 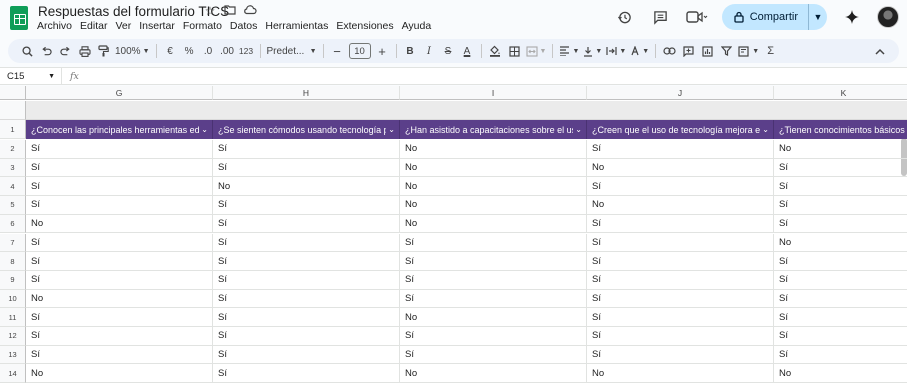 What do you see at coordinates (840, 129) in the screenshot?
I see `question-header-cell: ¿Tienen conocimientos básicos` at bounding box center [840, 129].